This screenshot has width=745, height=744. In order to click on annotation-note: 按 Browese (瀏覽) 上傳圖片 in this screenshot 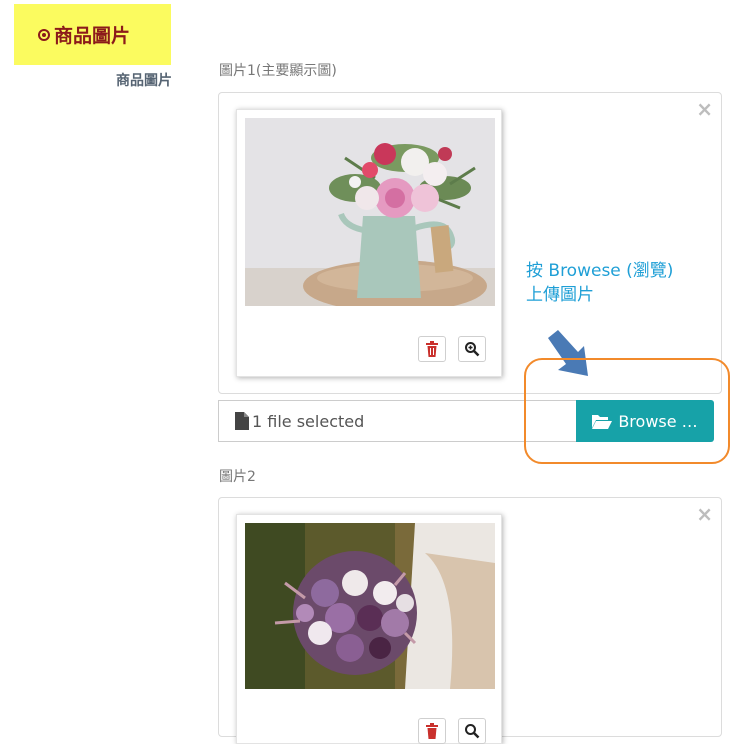, I will do `click(599, 283)`.